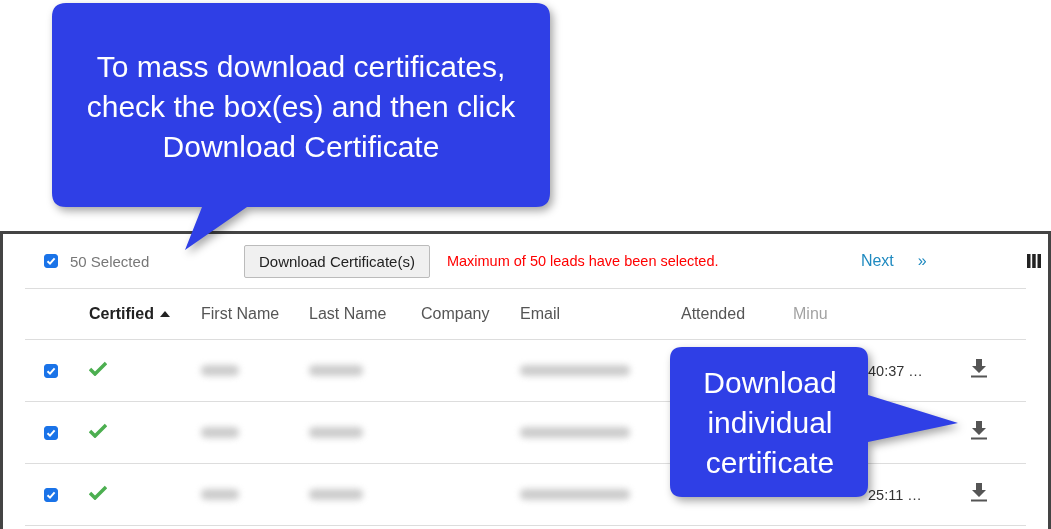 This screenshot has width=1051, height=529. Describe the element at coordinates (922, 261) in the screenshot. I see `last-page-link: »` at that location.